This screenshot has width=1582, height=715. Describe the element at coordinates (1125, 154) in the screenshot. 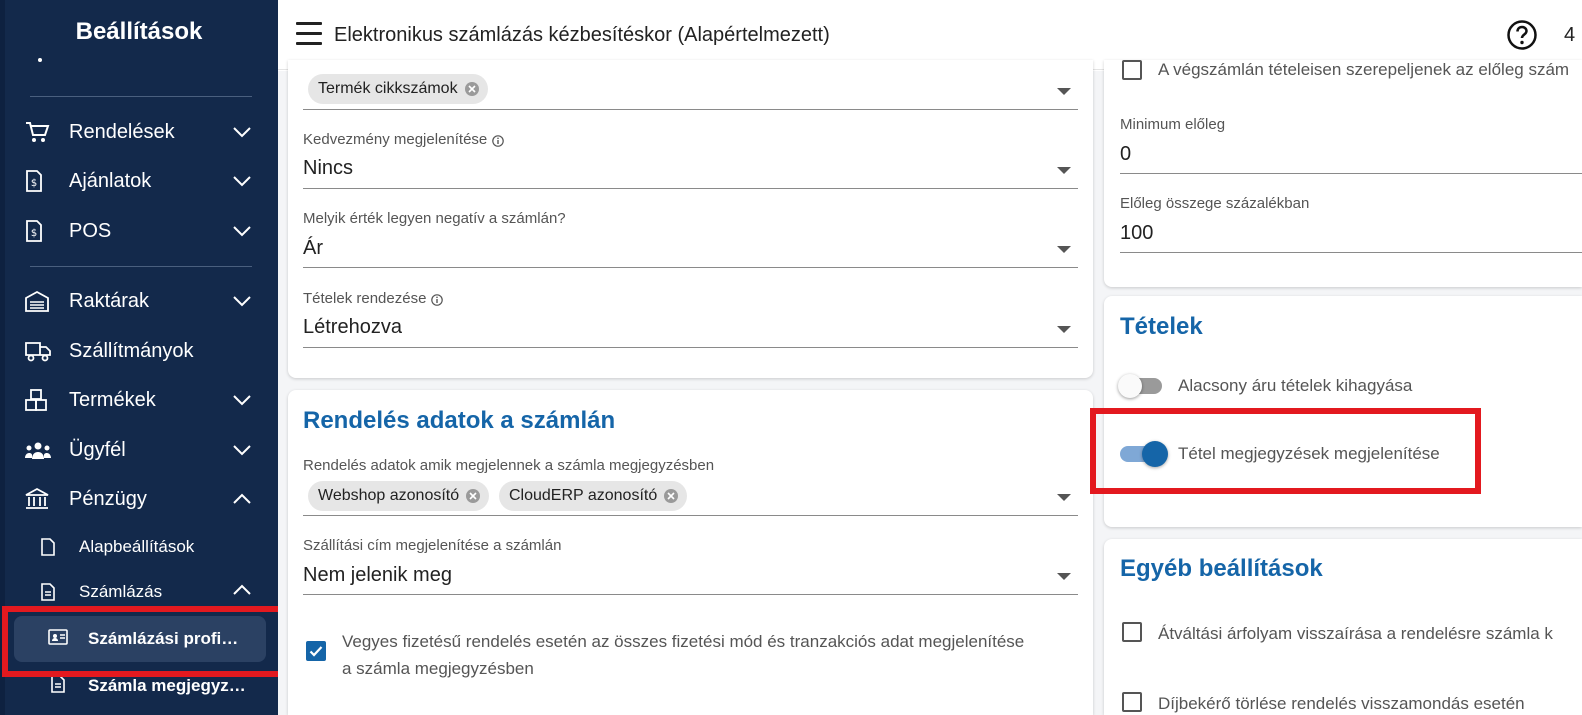

I see `min-advance-input: 0` at that location.